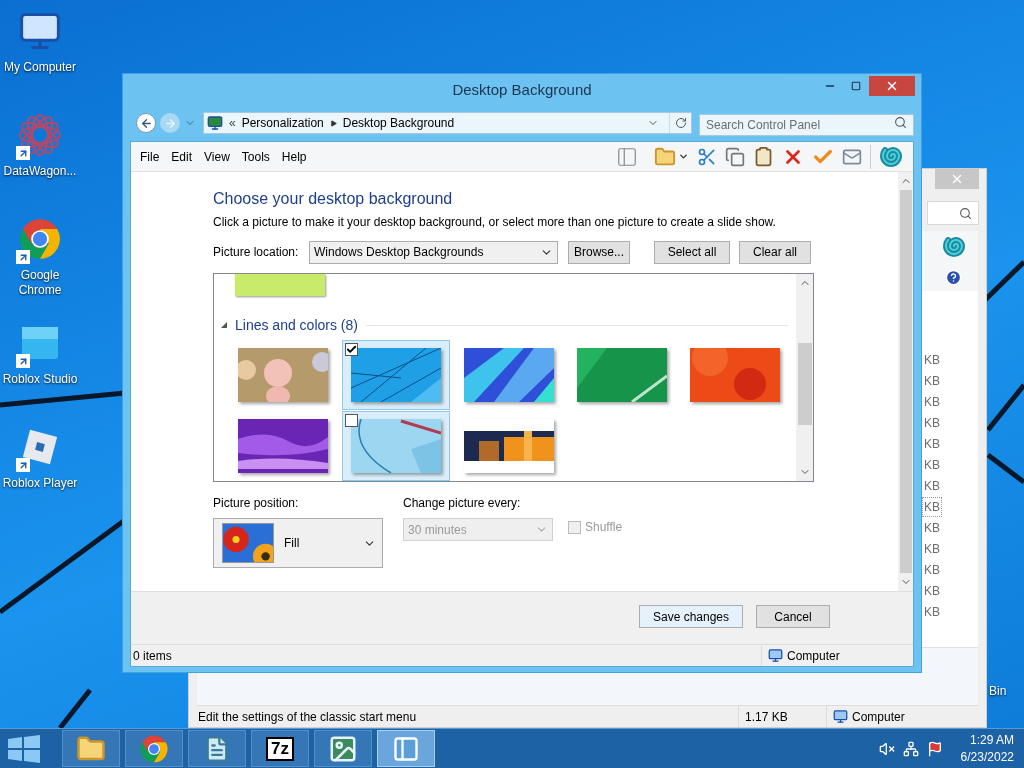 The height and width of the screenshot is (768, 1024). Describe the element at coordinates (707, 156) in the screenshot. I see `cut-icon` at that location.